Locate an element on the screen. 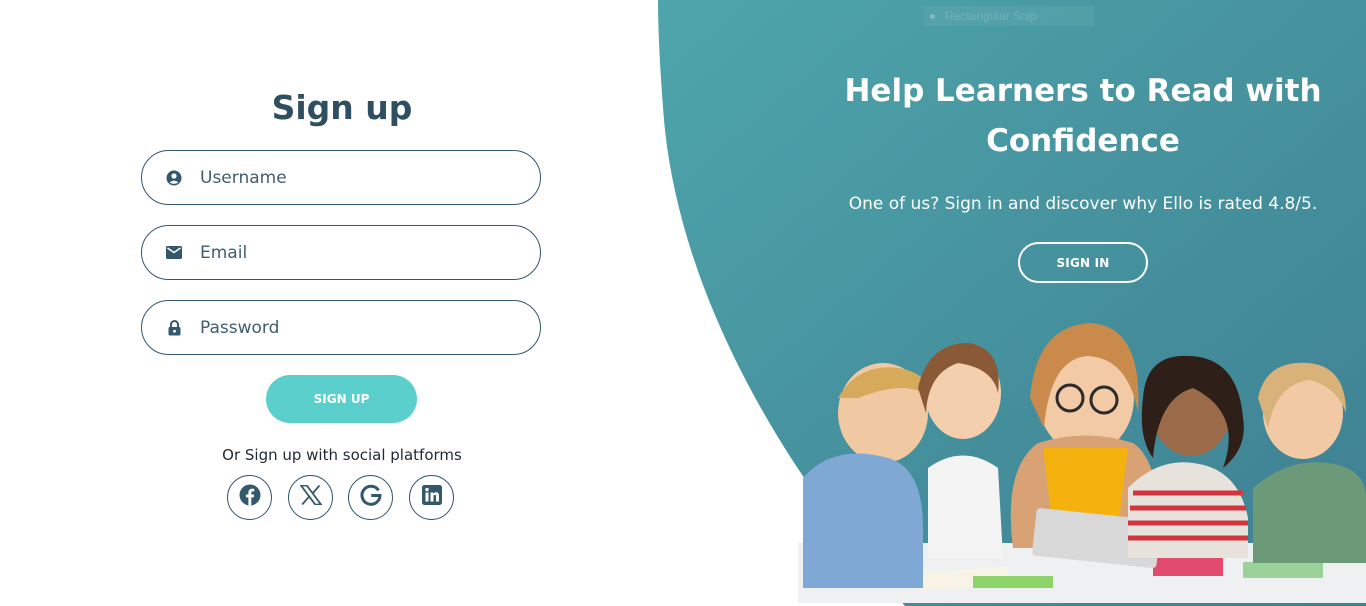  sign-in-button: SIGN IN is located at coordinates (1083, 262).